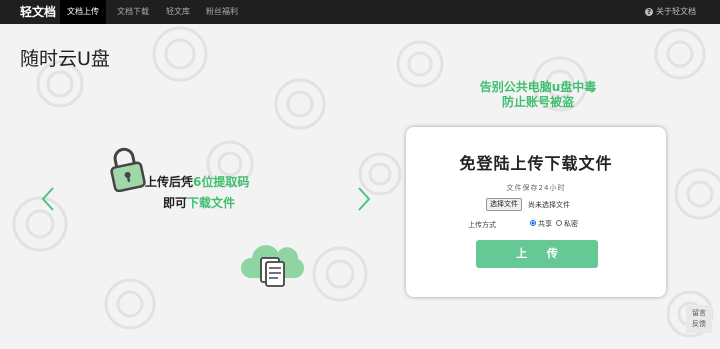 Image resolution: width=720 pixels, height=349 pixels. I want to click on tab-download: 文档下载, so click(133, 12).